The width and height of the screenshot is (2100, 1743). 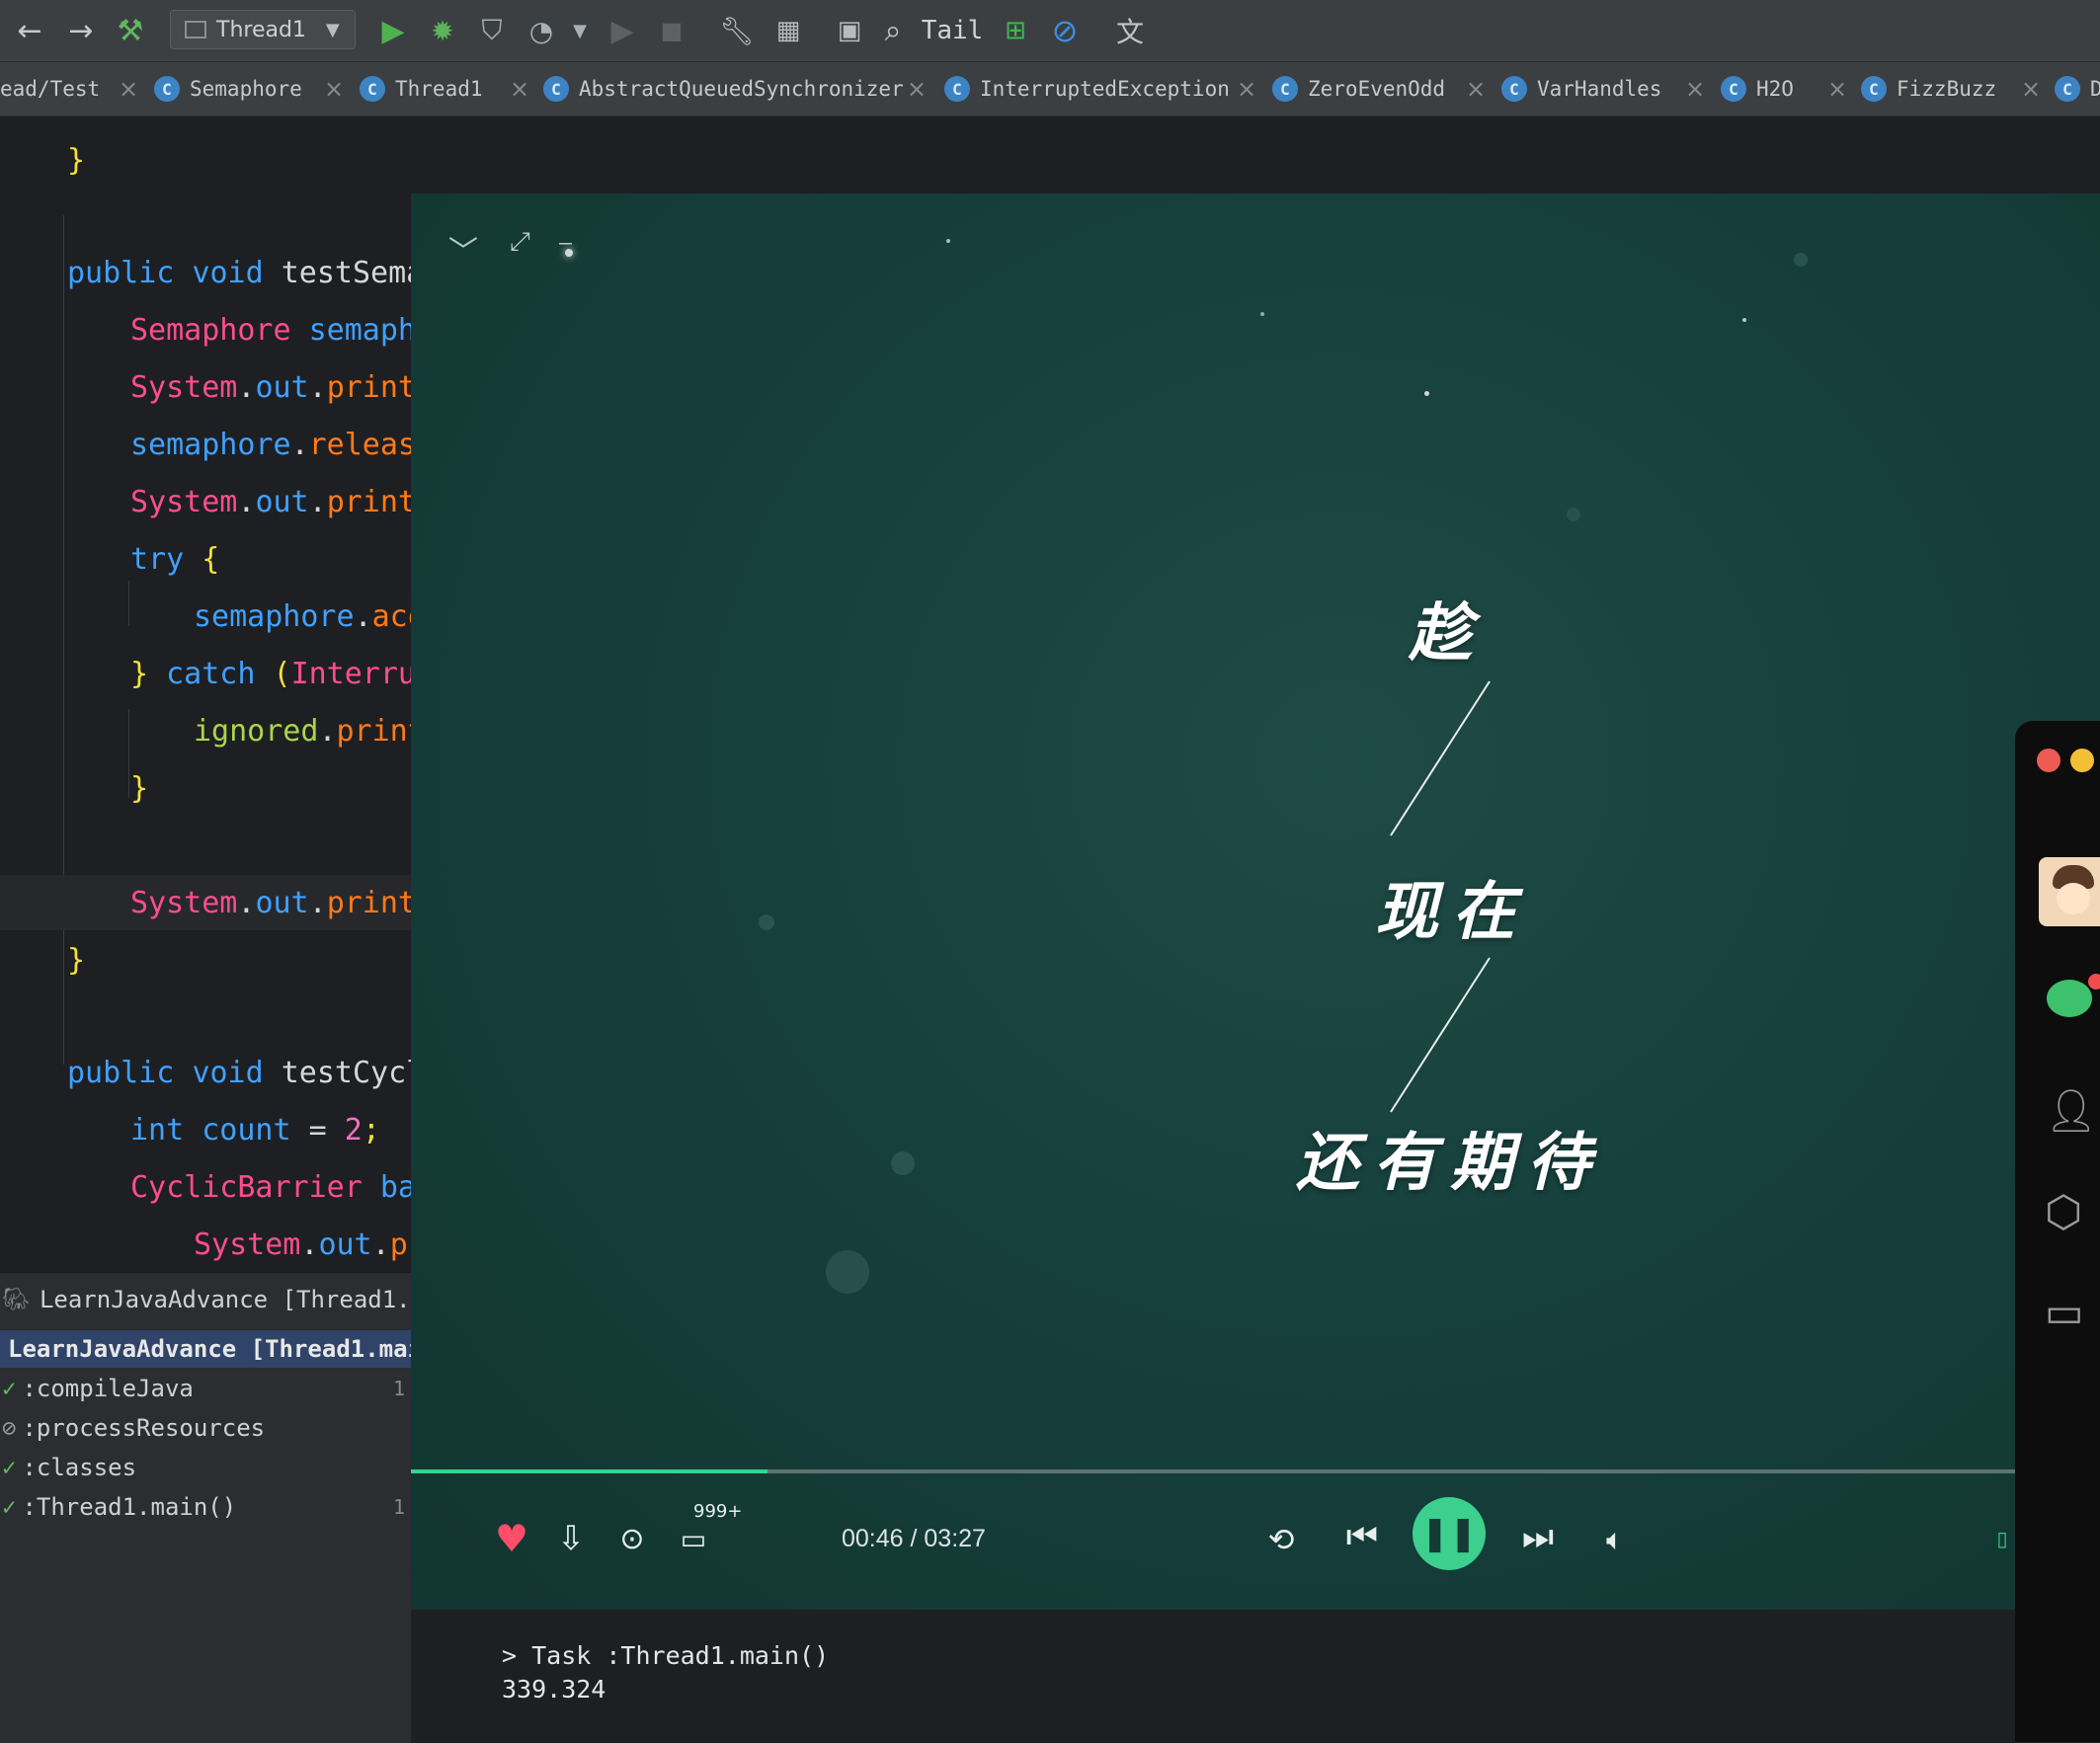 What do you see at coordinates (463, 249) in the screenshot?
I see `collapse-chevron-icon: ﹀` at bounding box center [463, 249].